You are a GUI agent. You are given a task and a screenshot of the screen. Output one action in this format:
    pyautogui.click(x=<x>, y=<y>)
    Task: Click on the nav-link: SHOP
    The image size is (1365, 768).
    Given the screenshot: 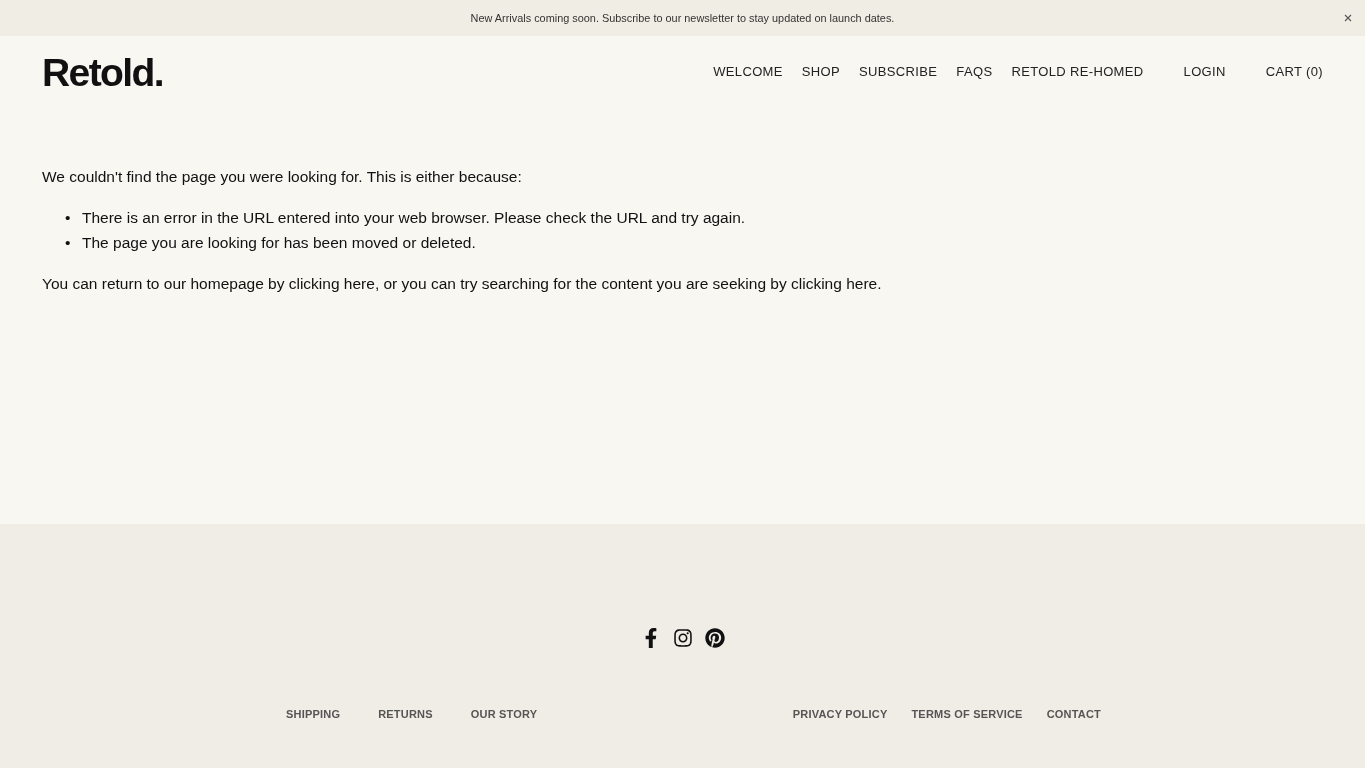 What is the action you would take?
    pyautogui.click(x=821, y=71)
    